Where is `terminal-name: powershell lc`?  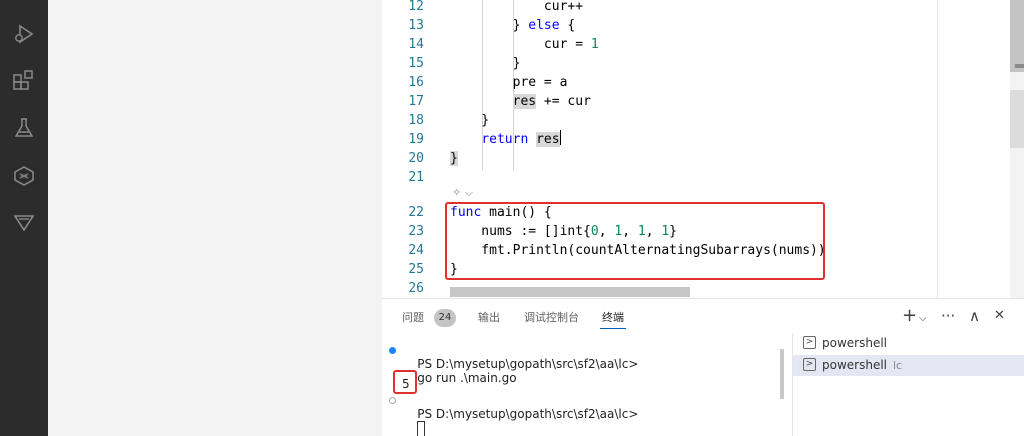
terminal-name: powershell lc is located at coordinates (862, 365).